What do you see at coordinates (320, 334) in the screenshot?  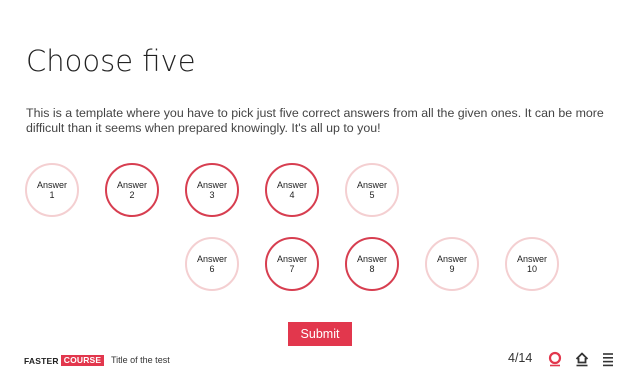 I see `submit-button: Submit` at bounding box center [320, 334].